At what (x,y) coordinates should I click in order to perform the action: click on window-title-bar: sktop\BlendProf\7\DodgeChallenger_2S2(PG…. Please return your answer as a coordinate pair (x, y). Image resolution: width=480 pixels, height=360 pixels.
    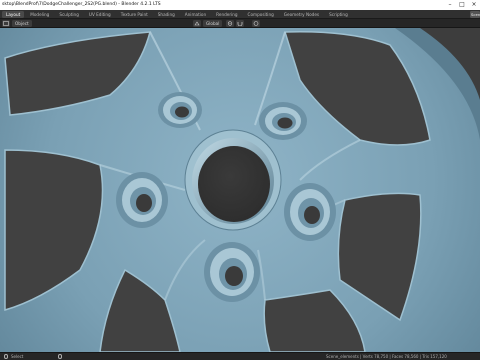
    Looking at the image, I should click on (240, 5).